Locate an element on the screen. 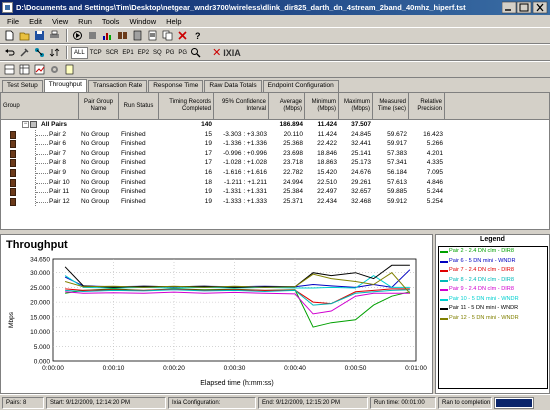 Image resolution: width=550 pixels, height=410 pixels. menu-bar: File Edit View Run Tools Window Help is located at coordinates (275, 21).